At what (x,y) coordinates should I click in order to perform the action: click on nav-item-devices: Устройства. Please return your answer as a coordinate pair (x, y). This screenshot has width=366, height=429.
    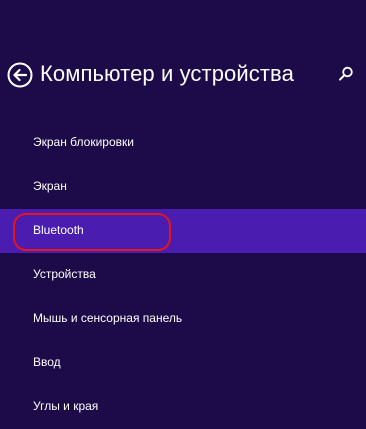
    Looking at the image, I should click on (183, 275).